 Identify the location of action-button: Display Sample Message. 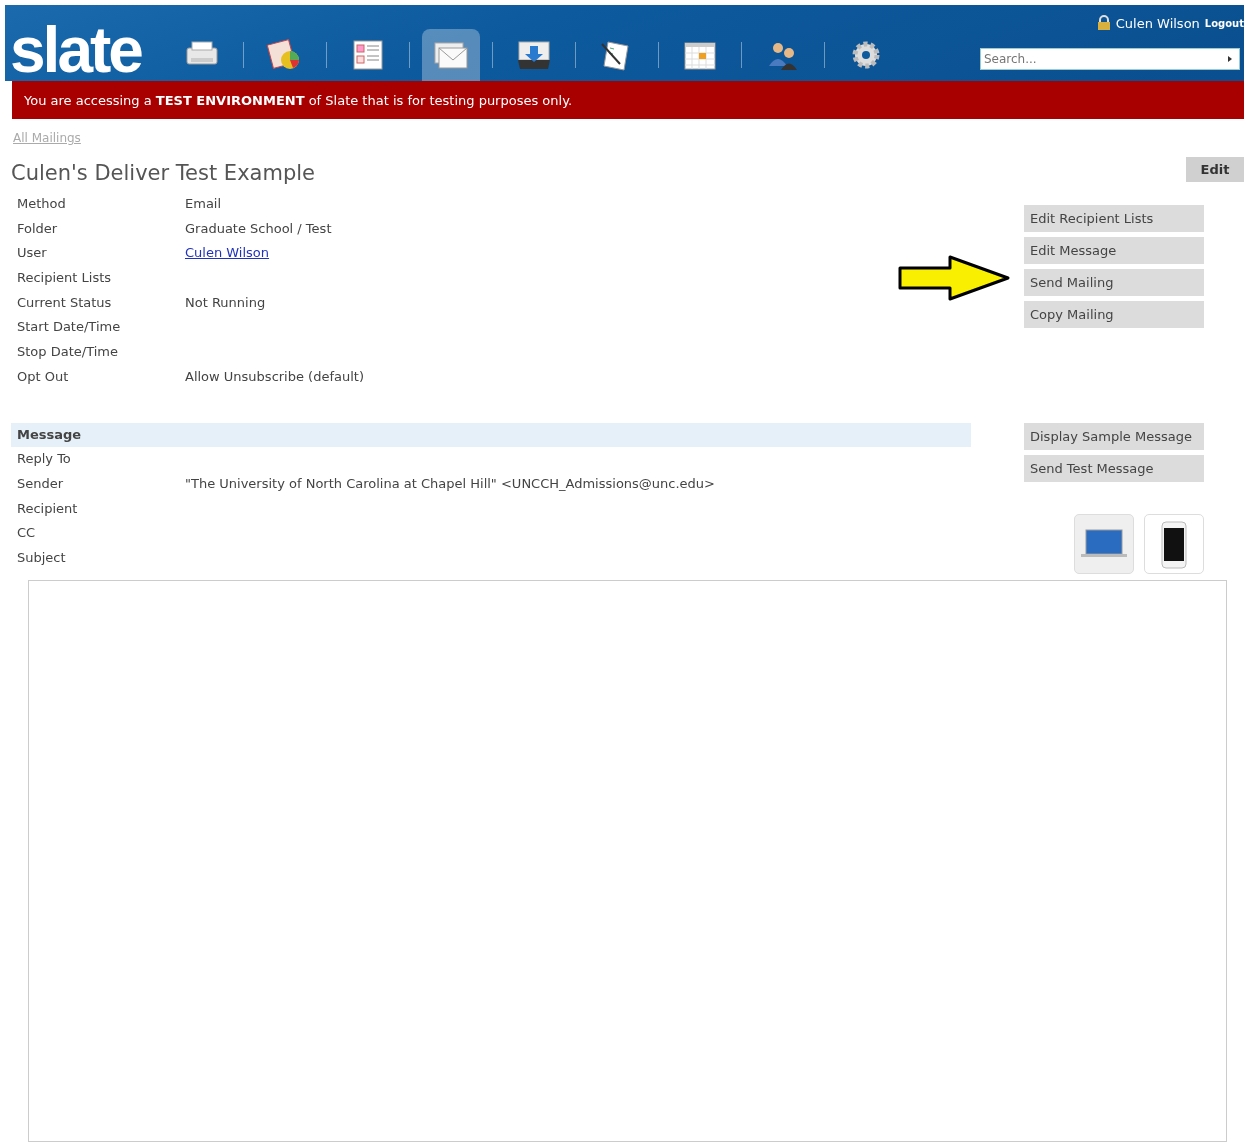
(1114, 436).